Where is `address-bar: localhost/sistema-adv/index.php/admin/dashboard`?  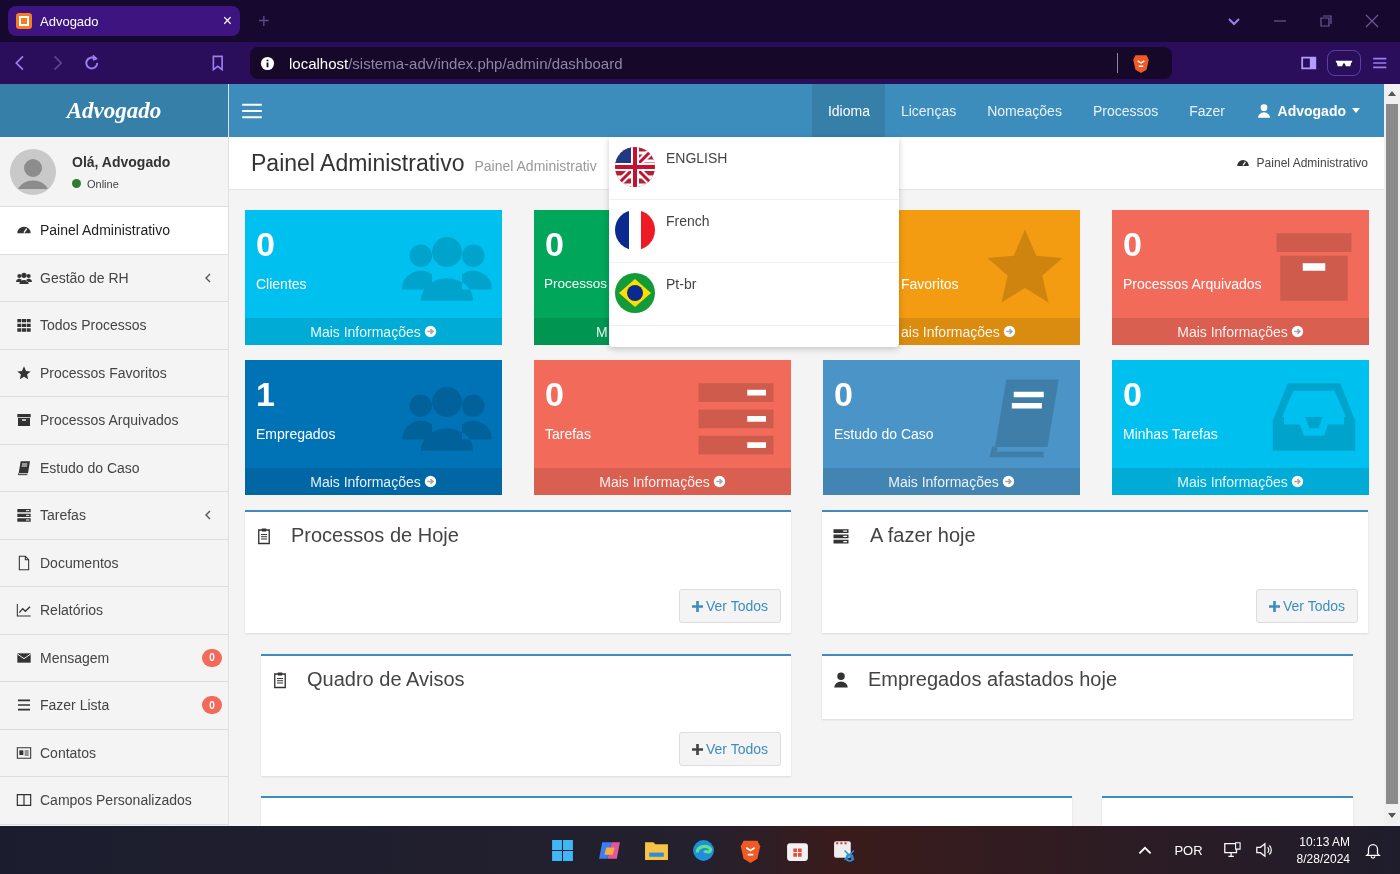 address-bar: localhost/sistema-adv/index.php/admin/dashboard is located at coordinates (711, 63).